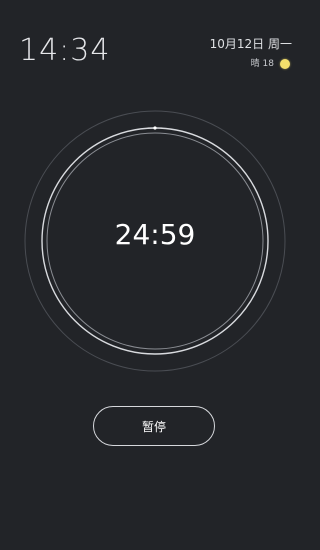  What do you see at coordinates (65, 50) in the screenshot?
I see `clock-time: 14:34` at bounding box center [65, 50].